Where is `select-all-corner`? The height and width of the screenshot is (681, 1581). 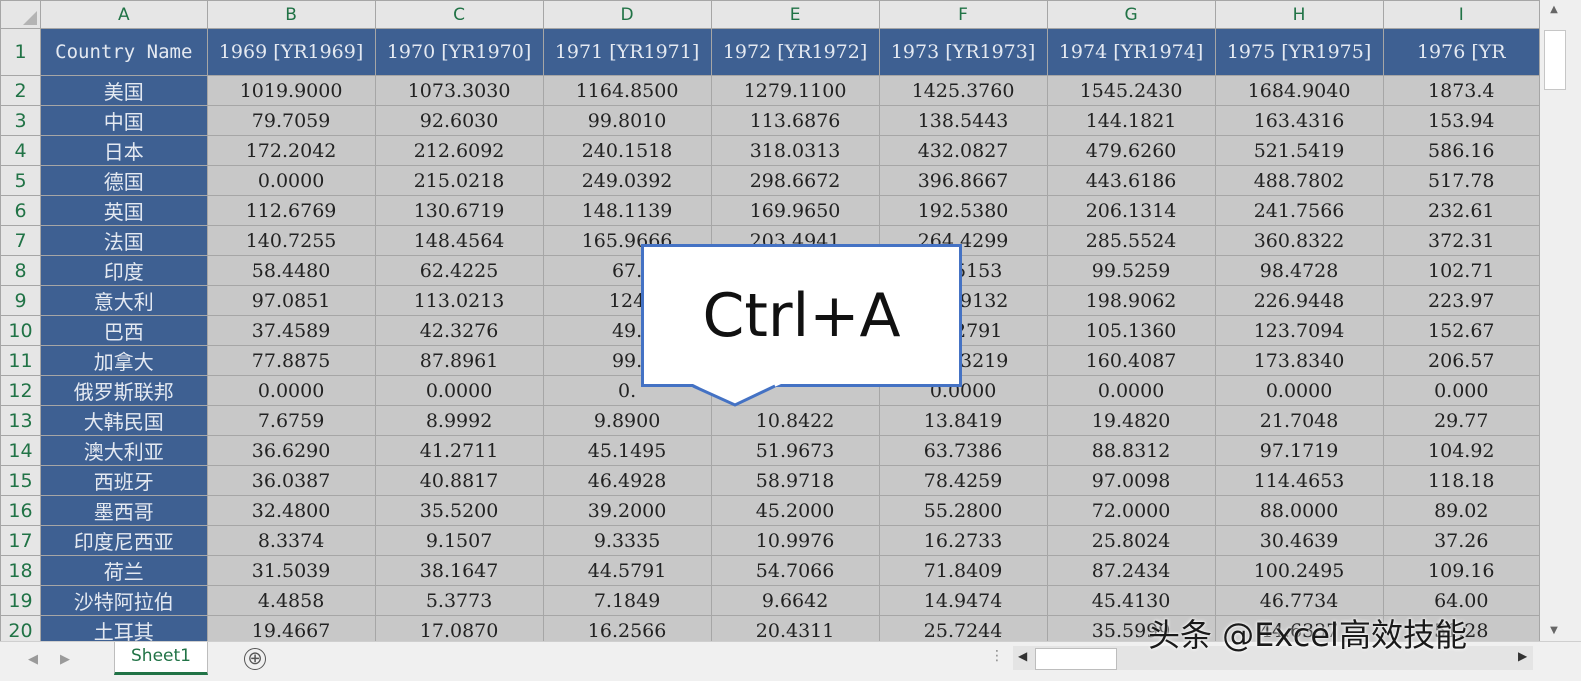 select-all-corner is located at coordinates (21, 14).